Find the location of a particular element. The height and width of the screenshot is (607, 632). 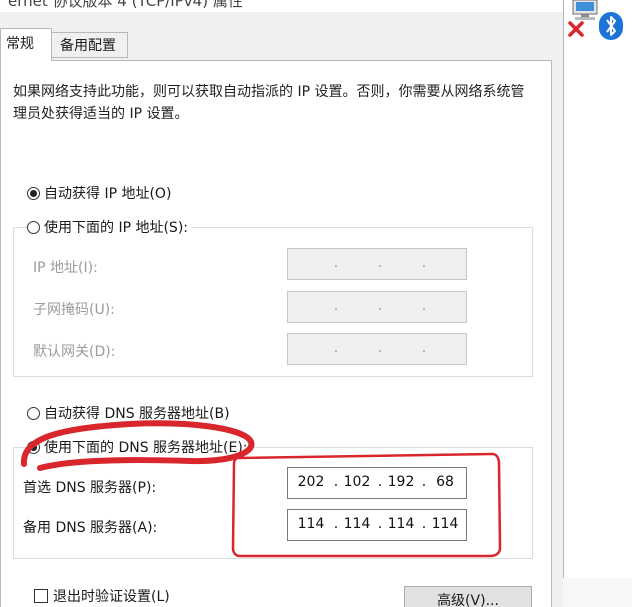

dns-octet: 192 is located at coordinates (401, 482).